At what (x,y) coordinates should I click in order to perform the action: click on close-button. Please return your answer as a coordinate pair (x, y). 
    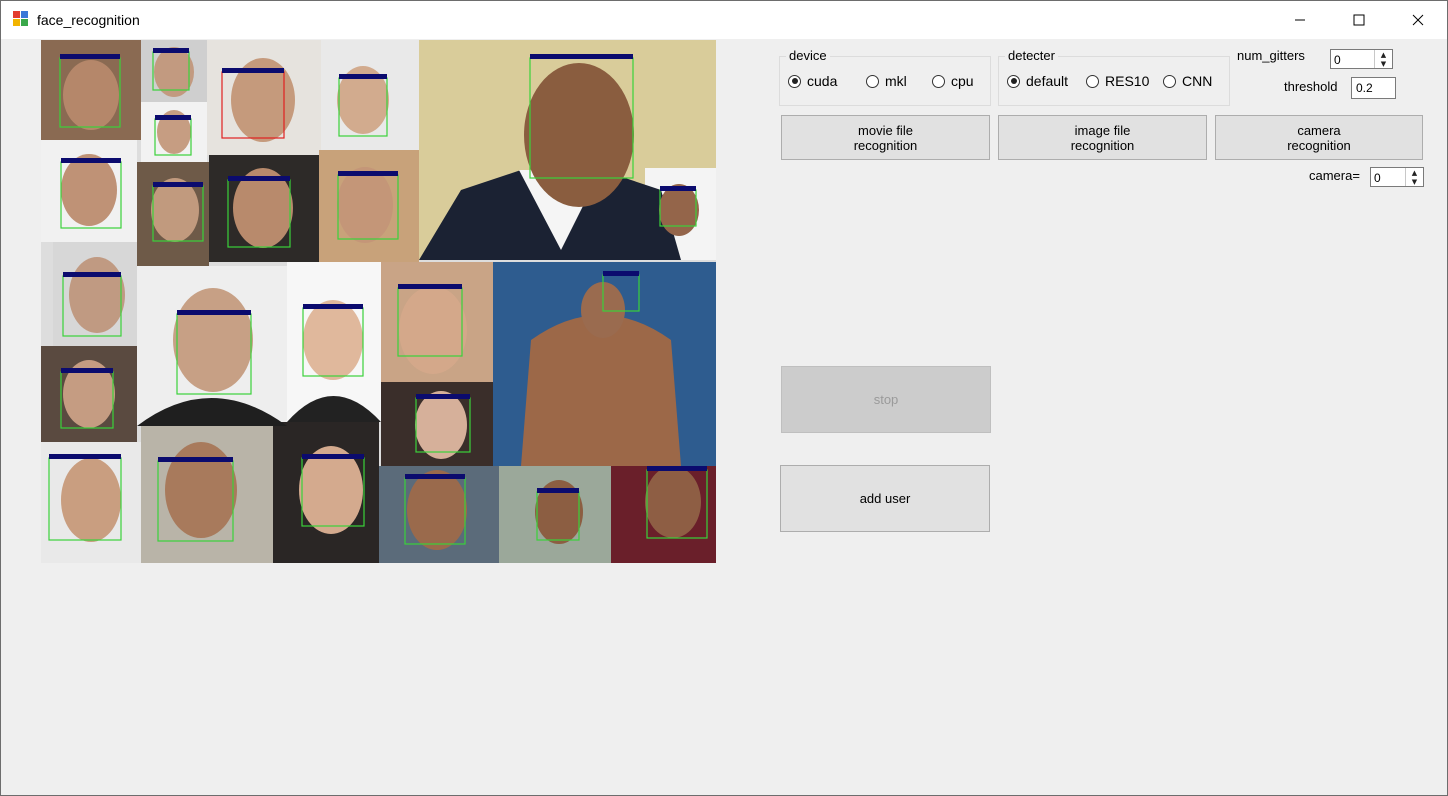
    Looking at the image, I should click on (1418, 20).